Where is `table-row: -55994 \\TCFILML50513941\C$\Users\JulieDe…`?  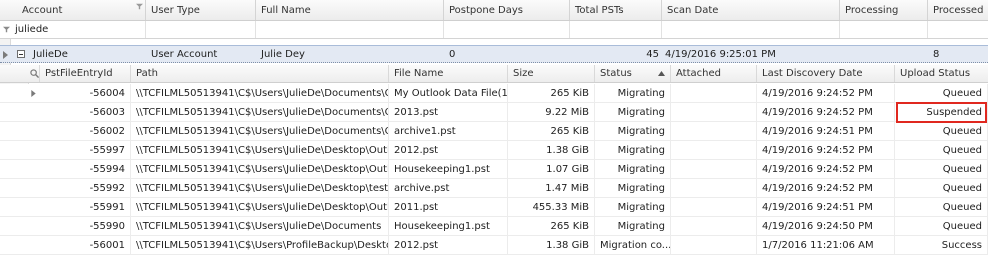
table-row: -55994 \\TCFILML50513941\C$\Users\JulieDe… is located at coordinates (494, 169).